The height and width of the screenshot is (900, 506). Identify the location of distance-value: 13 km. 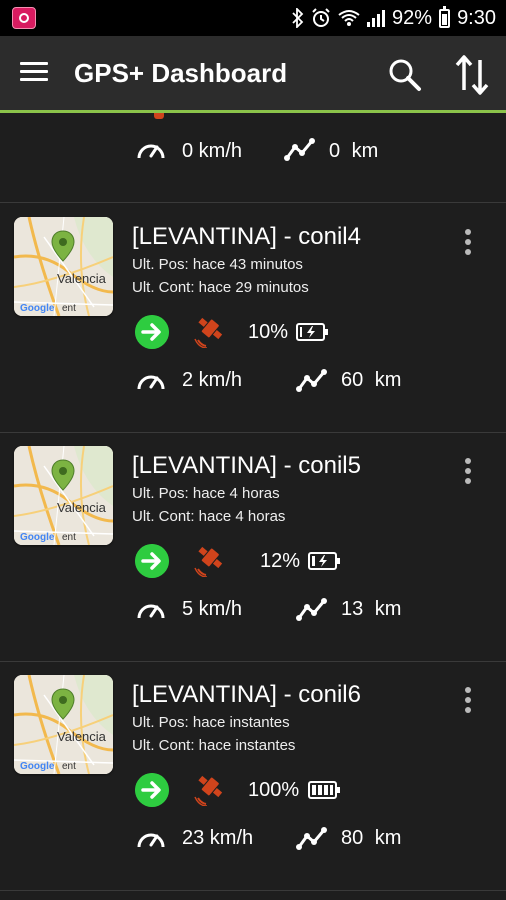
(371, 609).